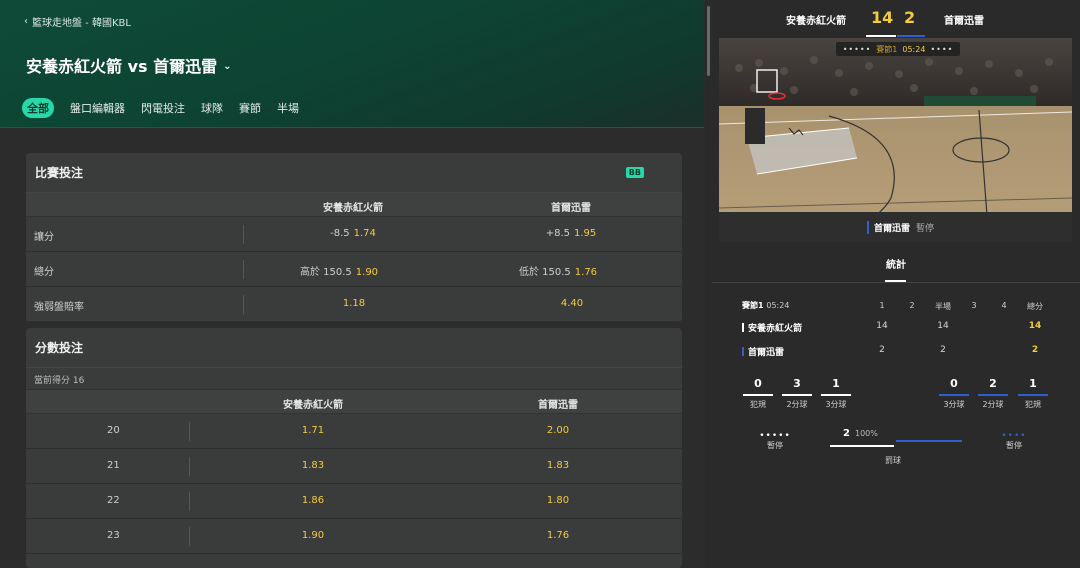 Image resolution: width=1080 pixels, height=568 pixels. What do you see at coordinates (1014, 445) in the screenshot?
I see `away-timeouts-label: 暫停` at bounding box center [1014, 445].